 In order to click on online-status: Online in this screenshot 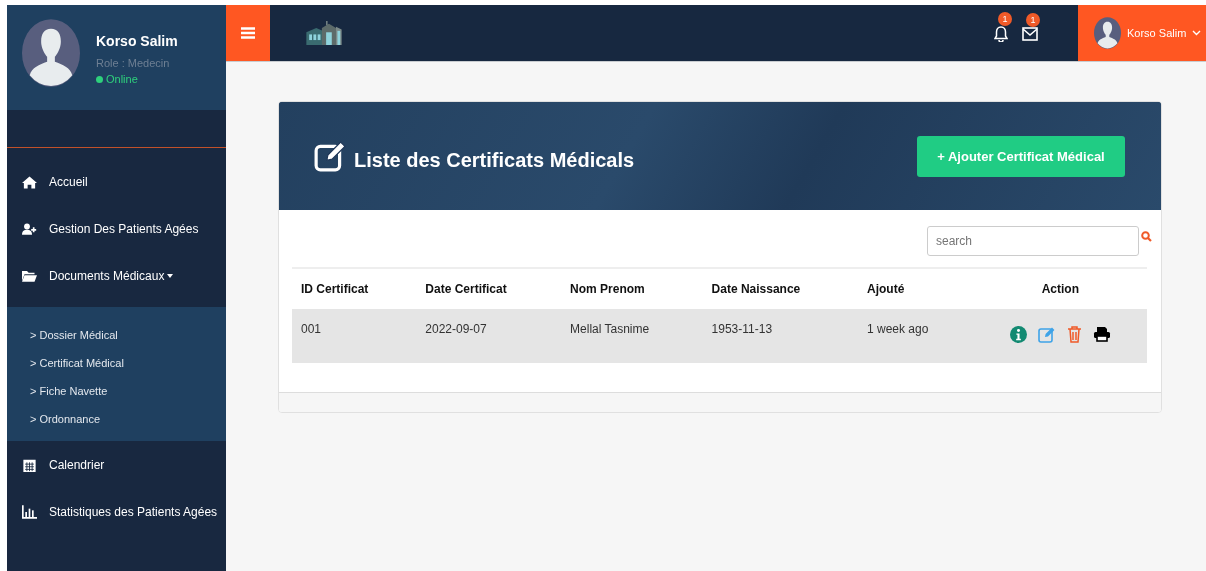, I will do `click(137, 79)`.